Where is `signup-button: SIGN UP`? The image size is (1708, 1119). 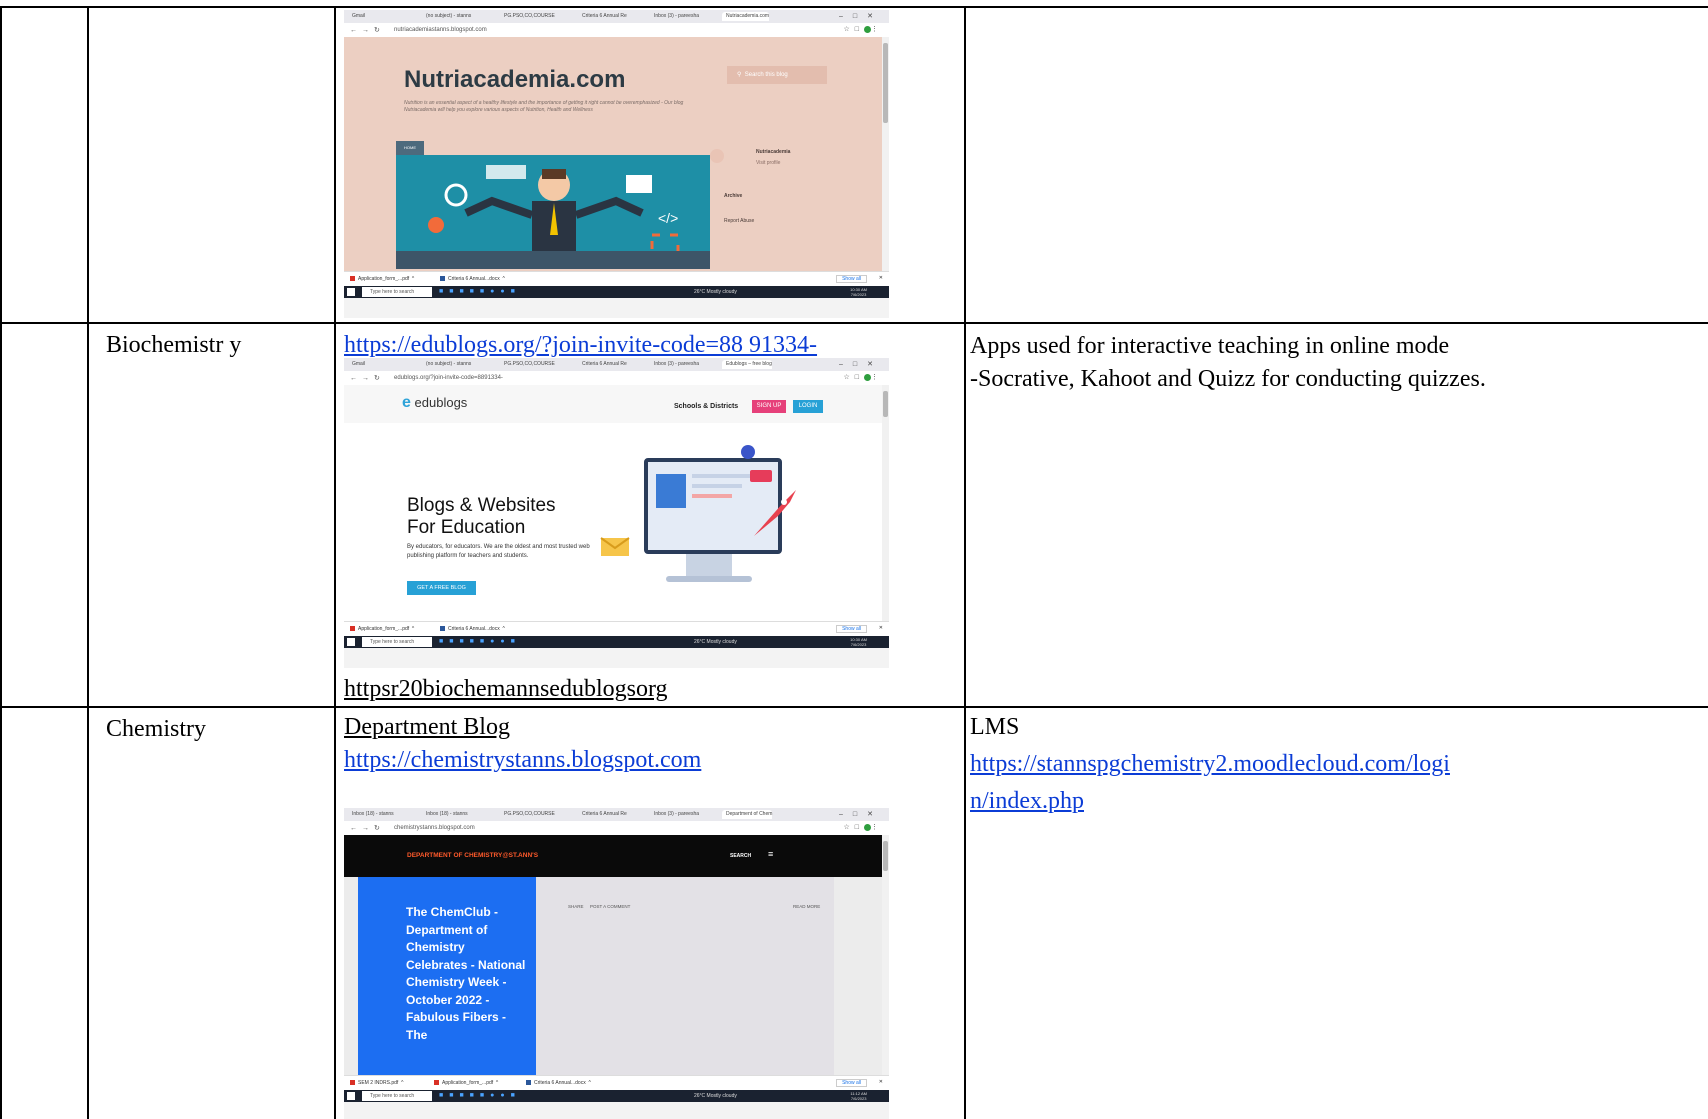
signup-button: SIGN UP is located at coordinates (769, 406).